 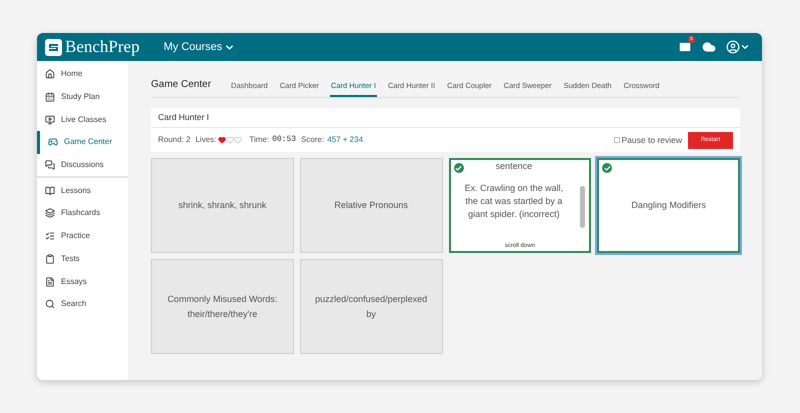 What do you see at coordinates (50, 281) in the screenshot?
I see `document-icon` at bounding box center [50, 281].